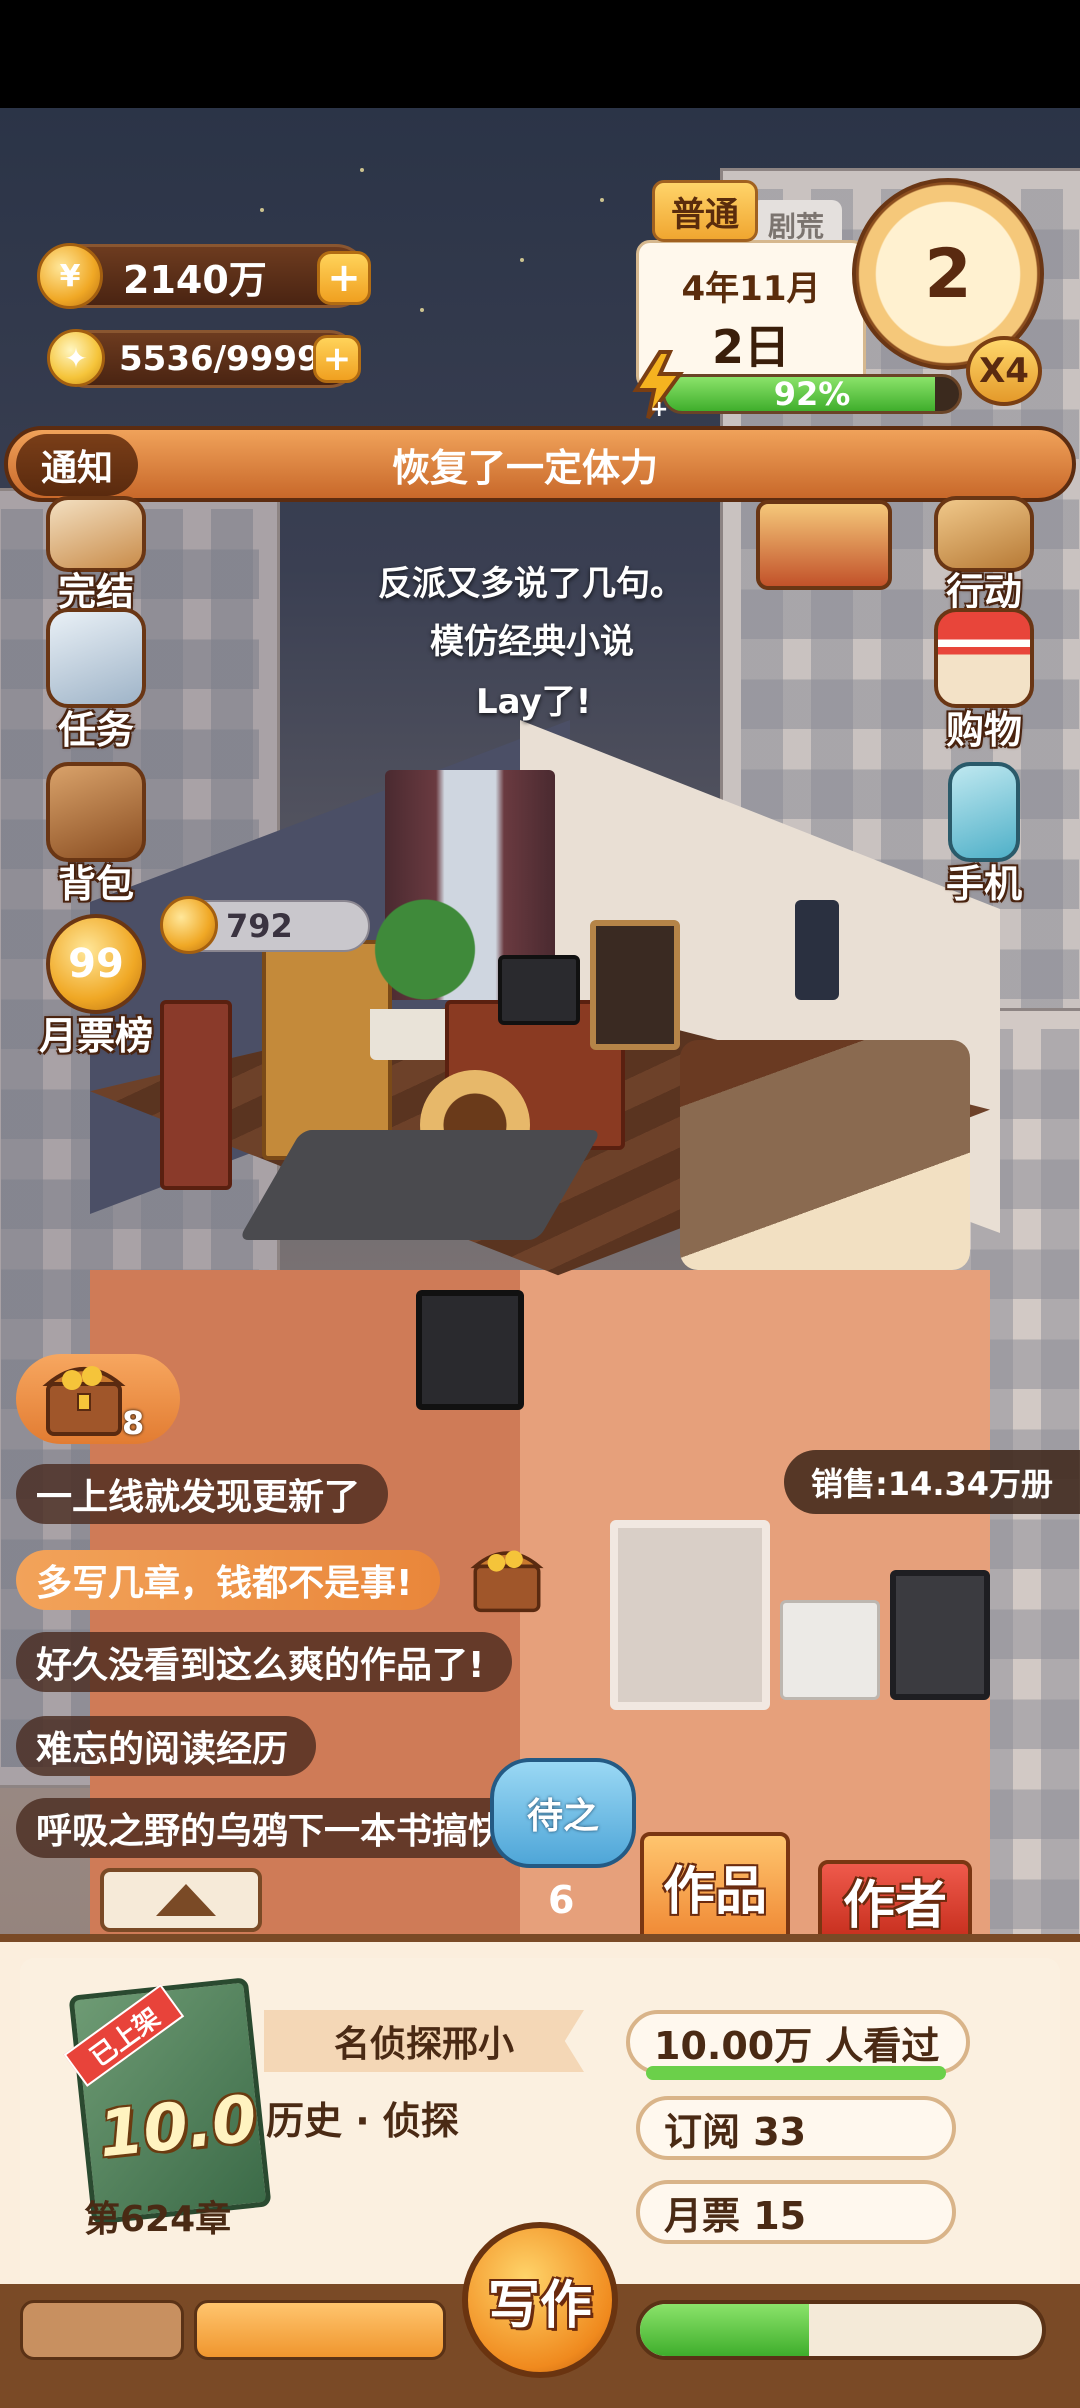 The image size is (1080, 2408). What do you see at coordinates (715, 1886) in the screenshot?
I see `tab-works: 作品` at bounding box center [715, 1886].